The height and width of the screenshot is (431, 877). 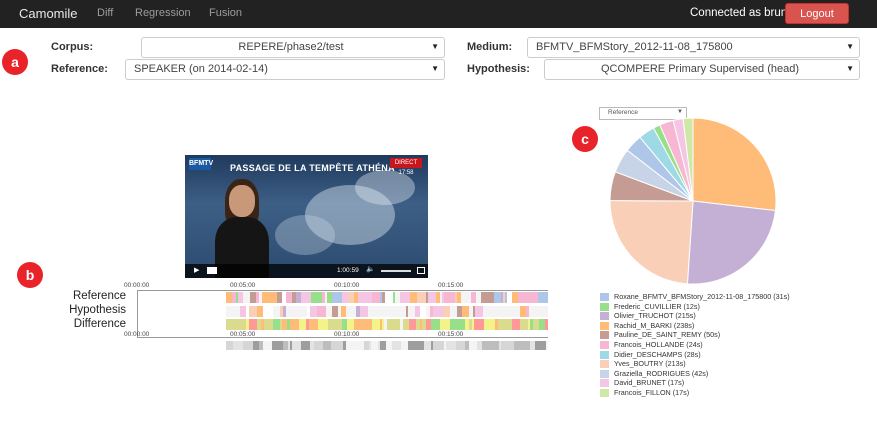 I want to click on corpus-select: REPERE/phase2/test ▼, so click(x=293, y=47).